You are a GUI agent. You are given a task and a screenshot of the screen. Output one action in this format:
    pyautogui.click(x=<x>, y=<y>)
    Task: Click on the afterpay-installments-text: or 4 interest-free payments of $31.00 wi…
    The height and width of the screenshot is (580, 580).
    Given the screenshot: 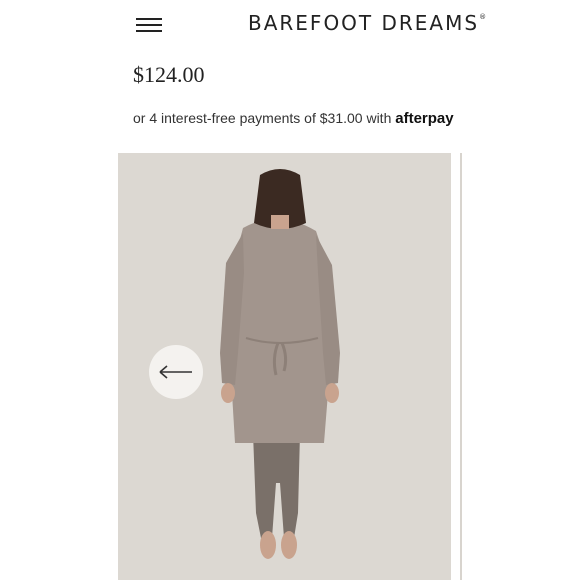 What is the action you would take?
    pyautogui.click(x=293, y=118)
    